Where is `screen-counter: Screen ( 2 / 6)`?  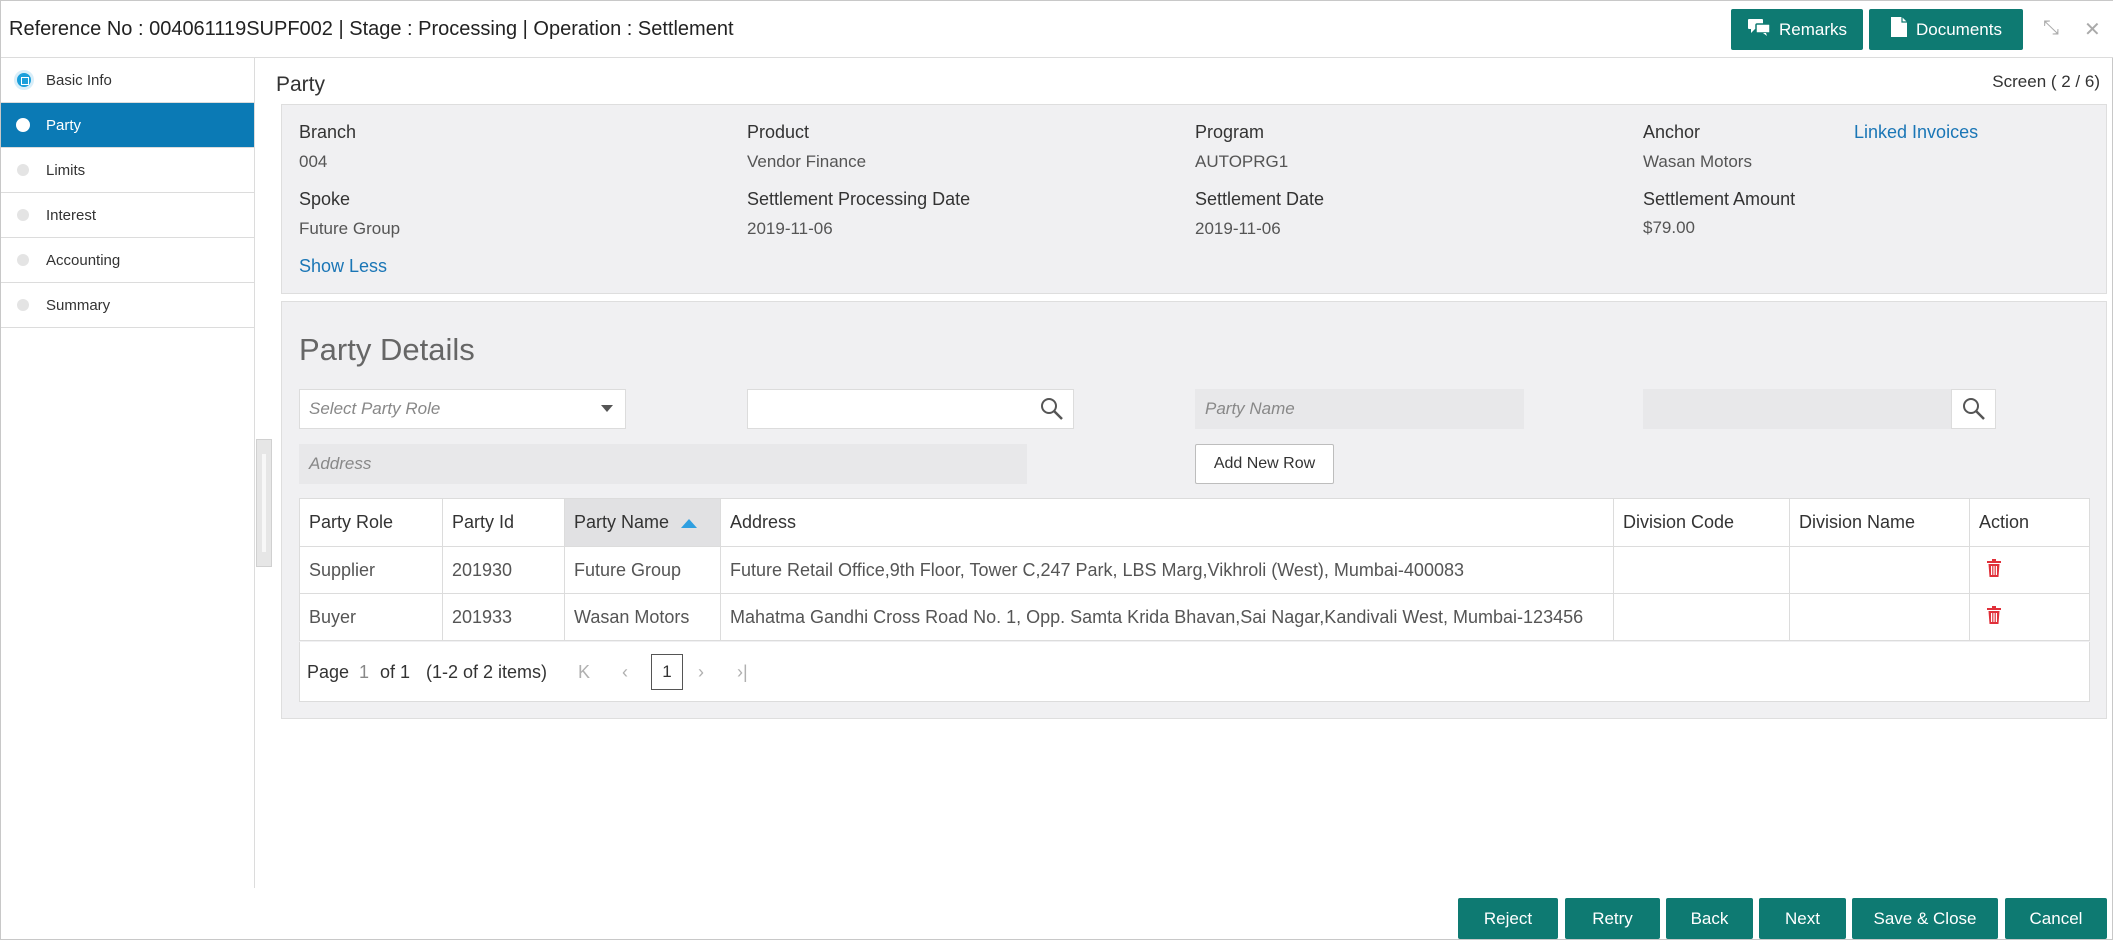 screen-counter: Screen ( 2 / 6) is located at coordinates (2046, 81).